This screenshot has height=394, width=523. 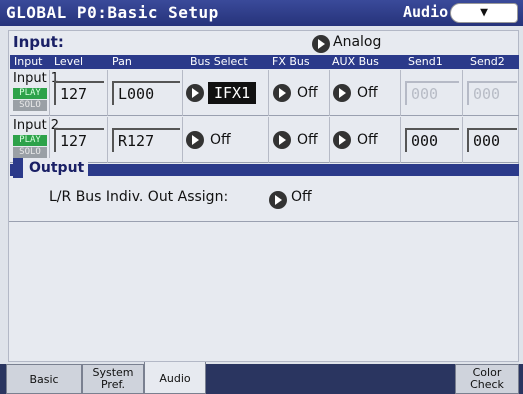 I want to click on divider, so click(x=263, y=221).